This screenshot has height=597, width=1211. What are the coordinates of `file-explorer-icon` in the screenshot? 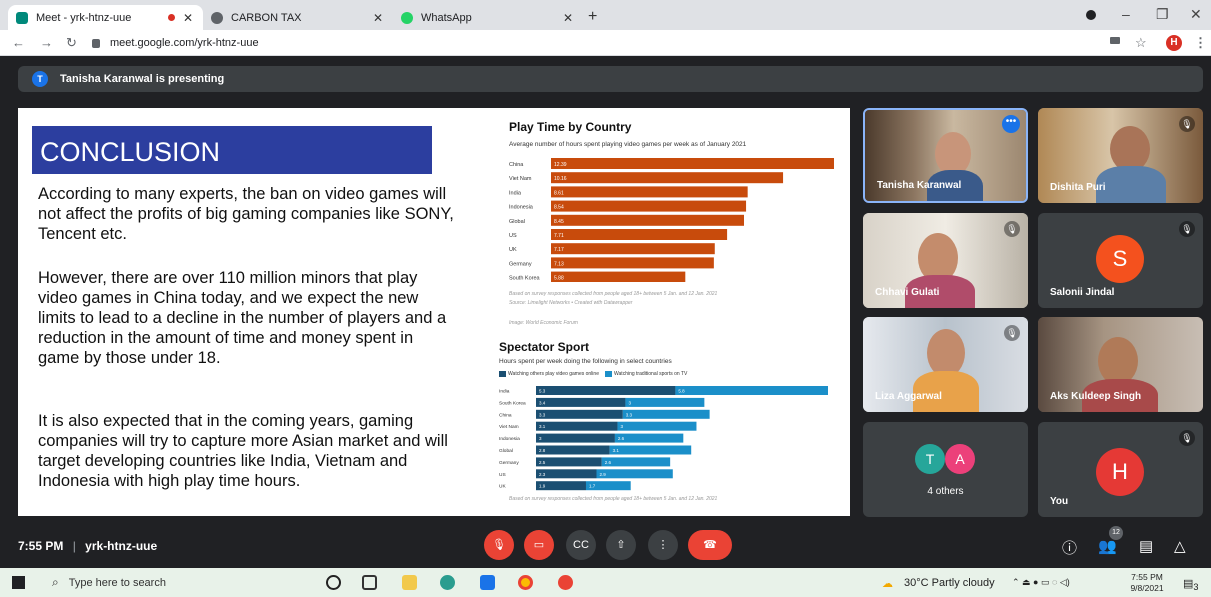 It's located at (409, 582).